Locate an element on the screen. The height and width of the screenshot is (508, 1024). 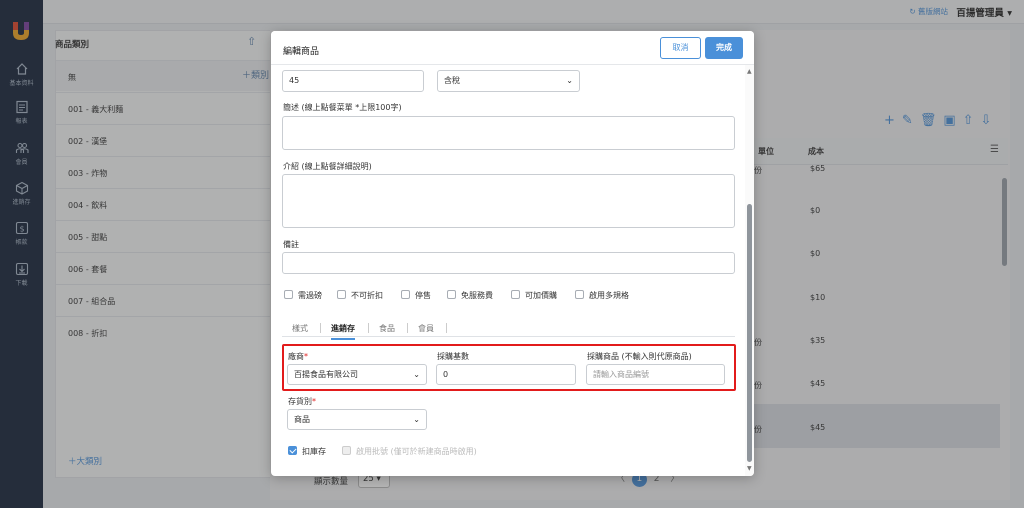
tab-food: 食品 is located at coordinates (387, 328).